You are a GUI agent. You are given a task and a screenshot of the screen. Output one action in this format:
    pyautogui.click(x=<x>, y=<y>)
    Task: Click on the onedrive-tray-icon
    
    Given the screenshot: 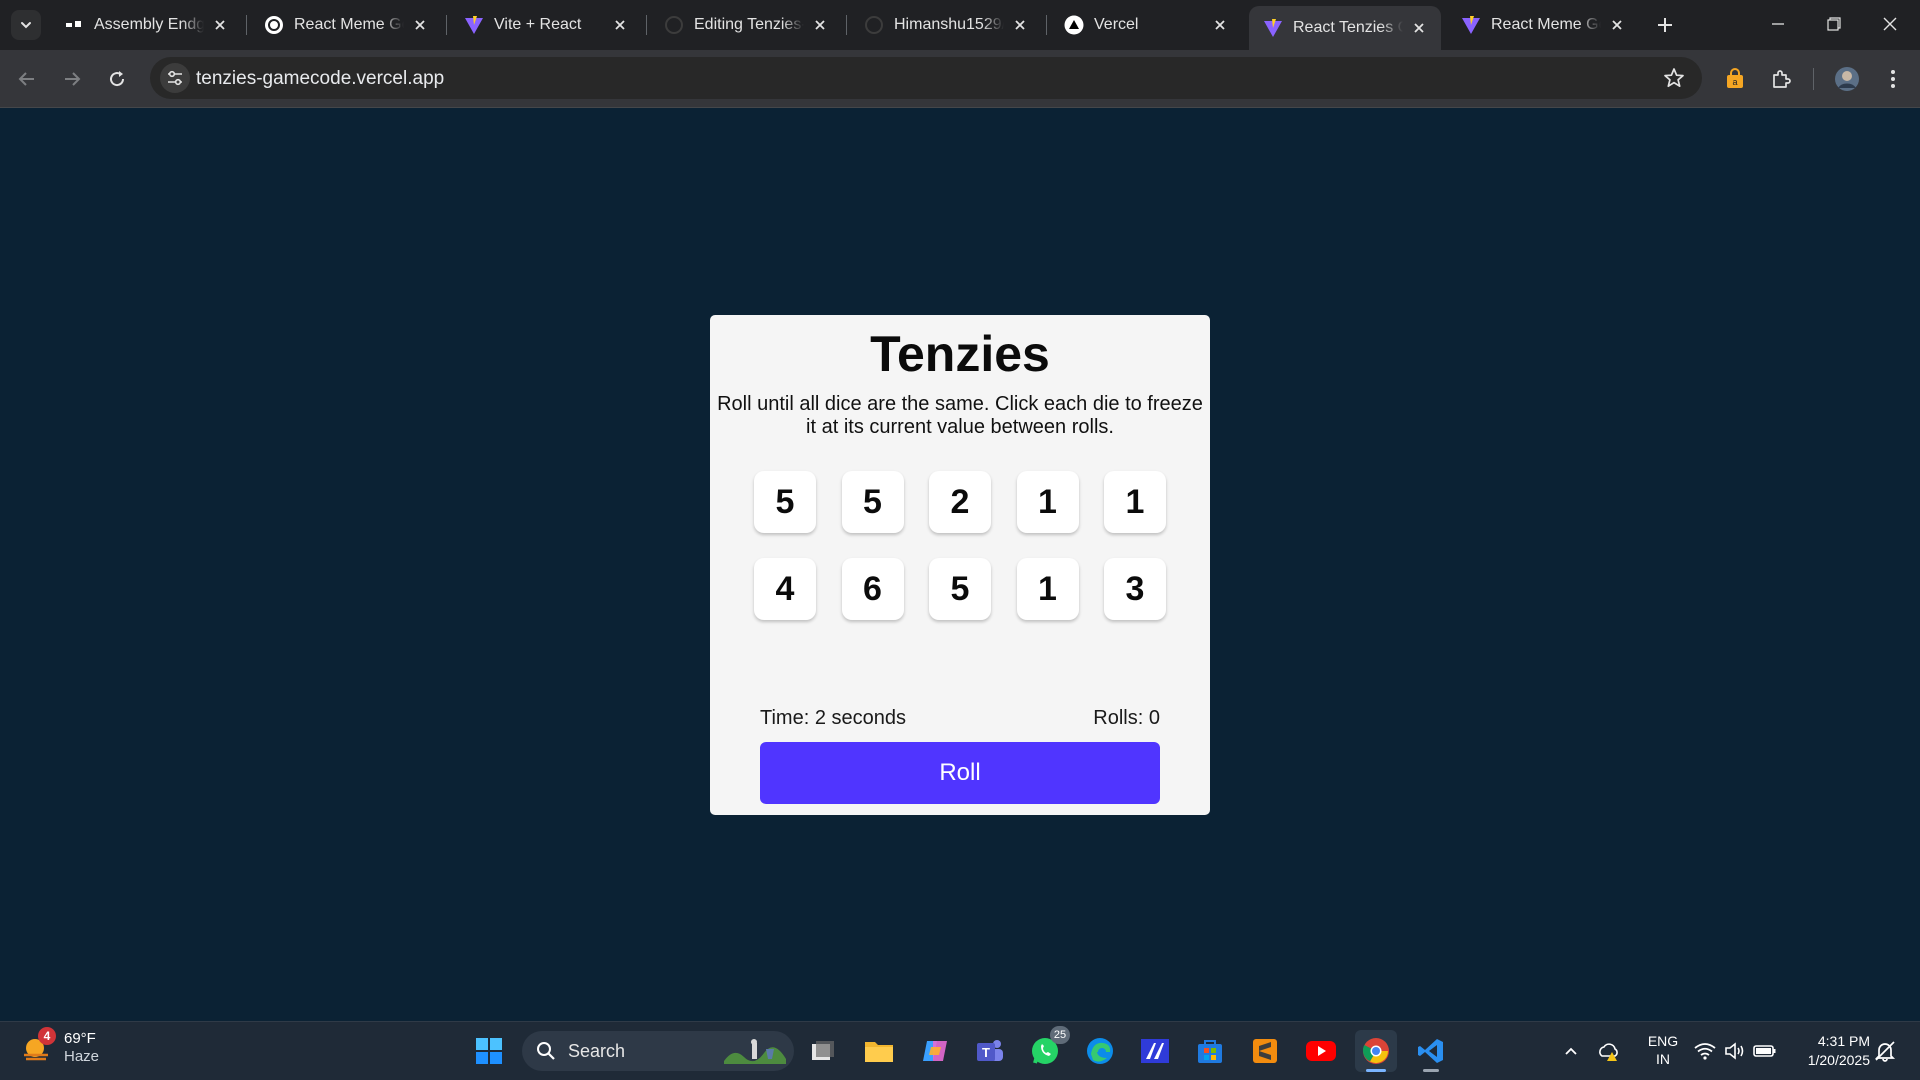 What is the action you would take?
    pyautogui.click(x=1609, y=1051)
    